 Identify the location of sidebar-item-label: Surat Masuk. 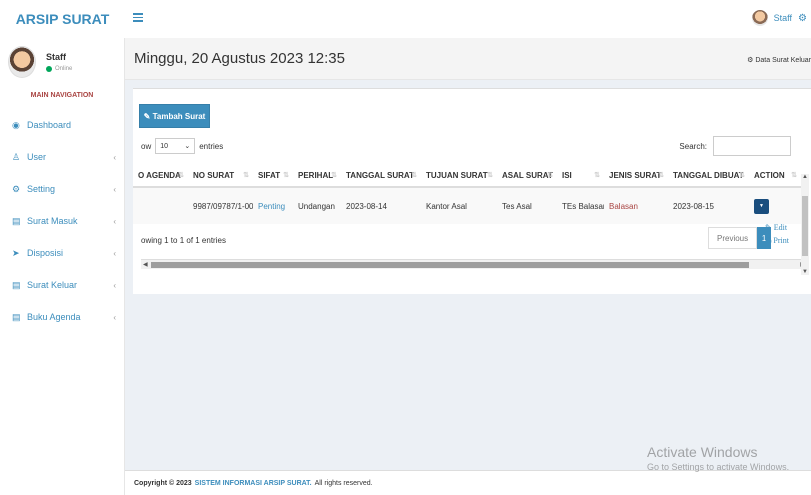
(52, 221).